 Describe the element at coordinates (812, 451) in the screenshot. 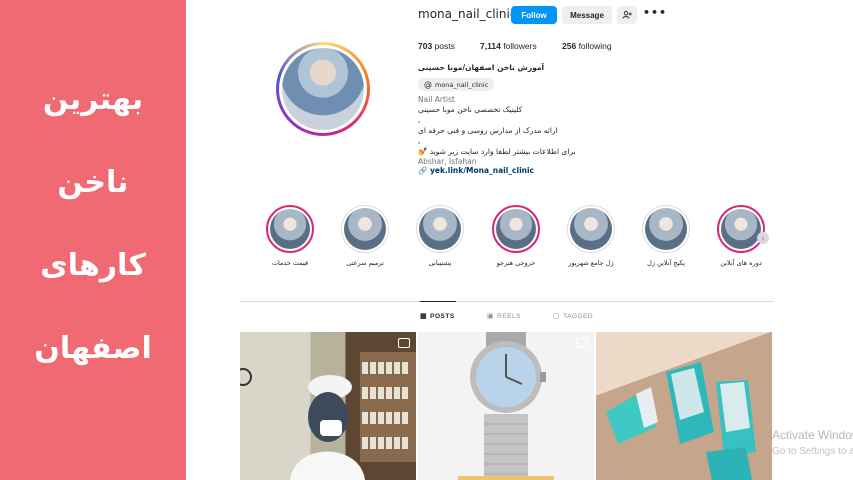

I see `activation-watermark-subtitle: Go to Settings to activ` at that location.